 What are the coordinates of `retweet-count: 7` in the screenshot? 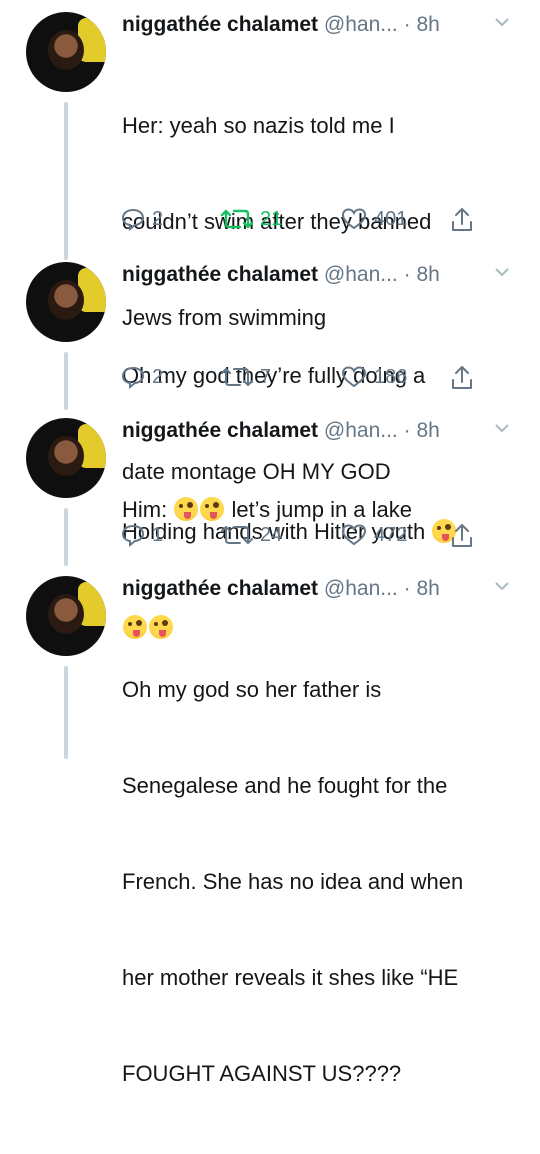 It's located at (266, 376).